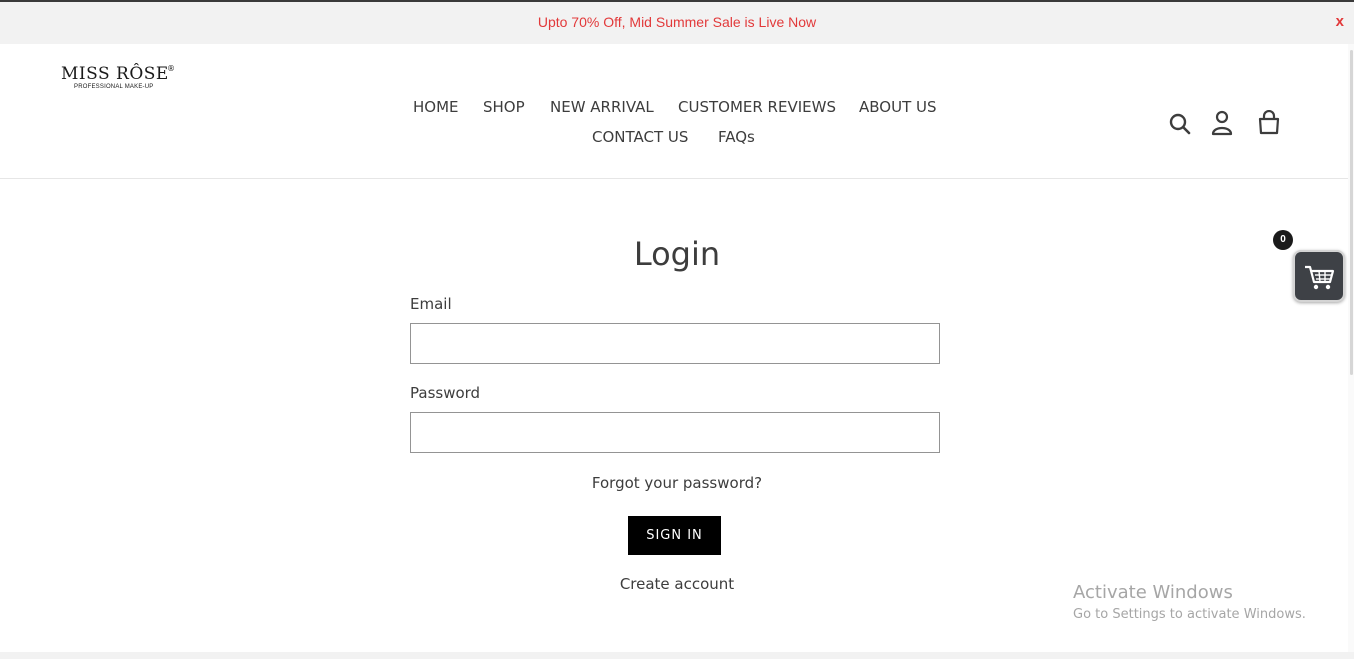 The image size is (1354, 659). I want to click on logo: MISS RÔSE ® PROFESSIONAL MAKE-UP, so click(121, 79).